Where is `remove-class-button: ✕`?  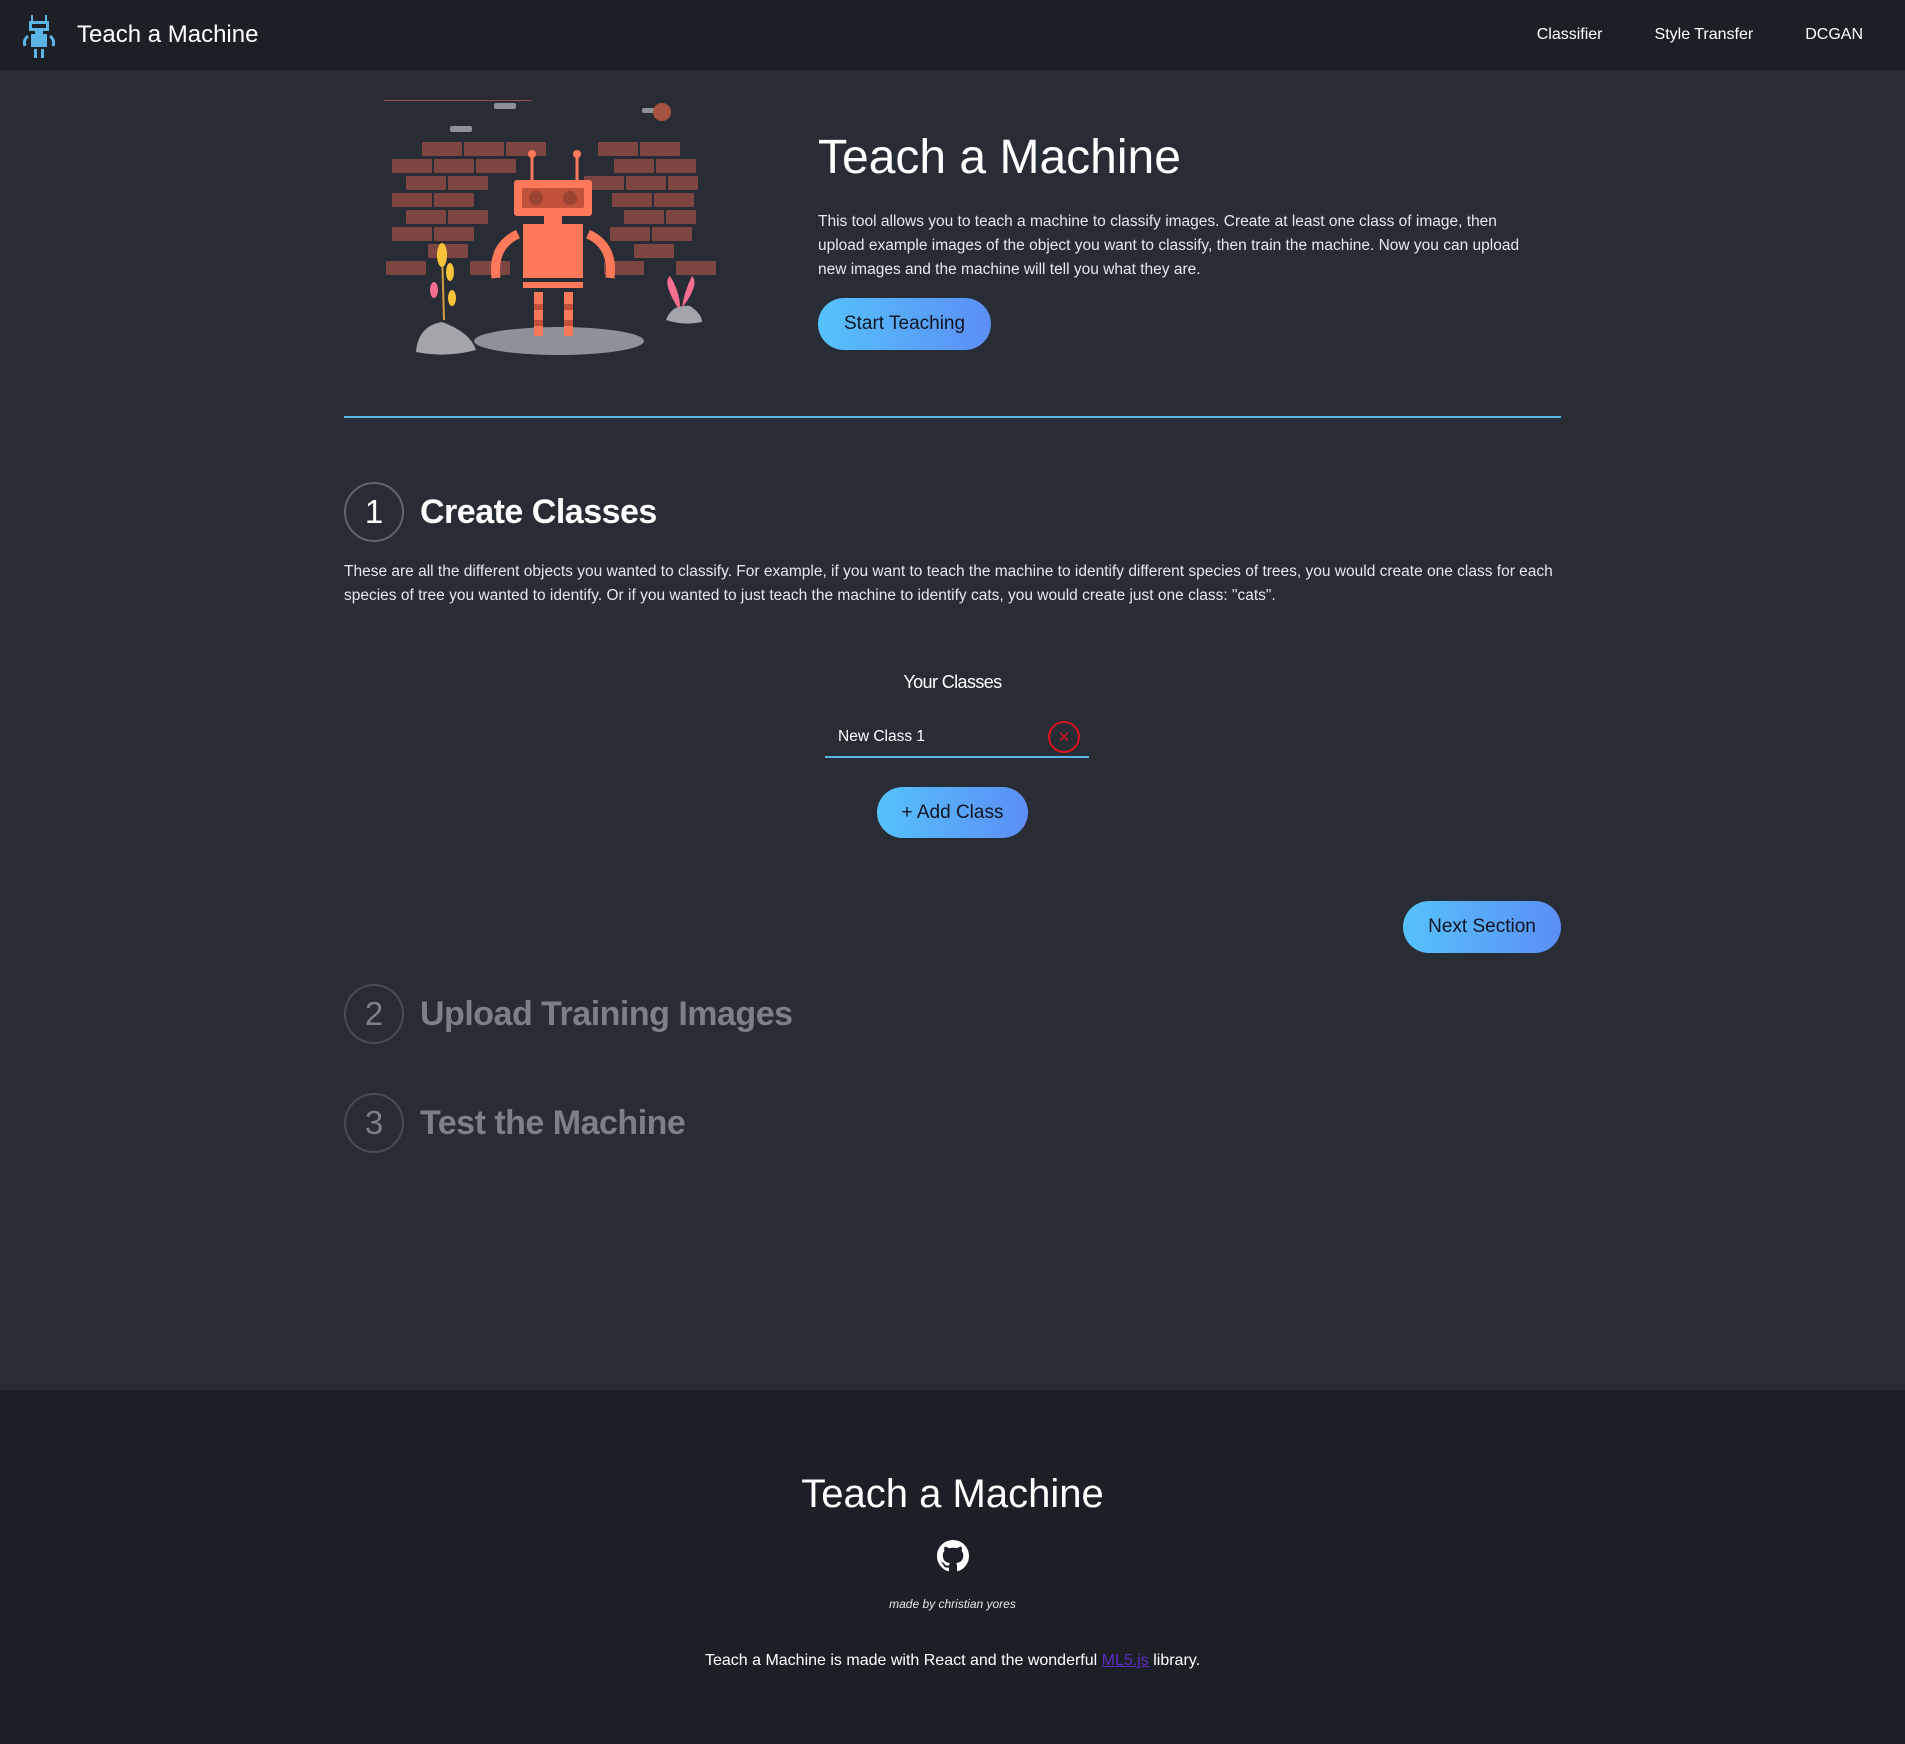
remove-class-button: ✕ is located at coordinates (1064, 737).